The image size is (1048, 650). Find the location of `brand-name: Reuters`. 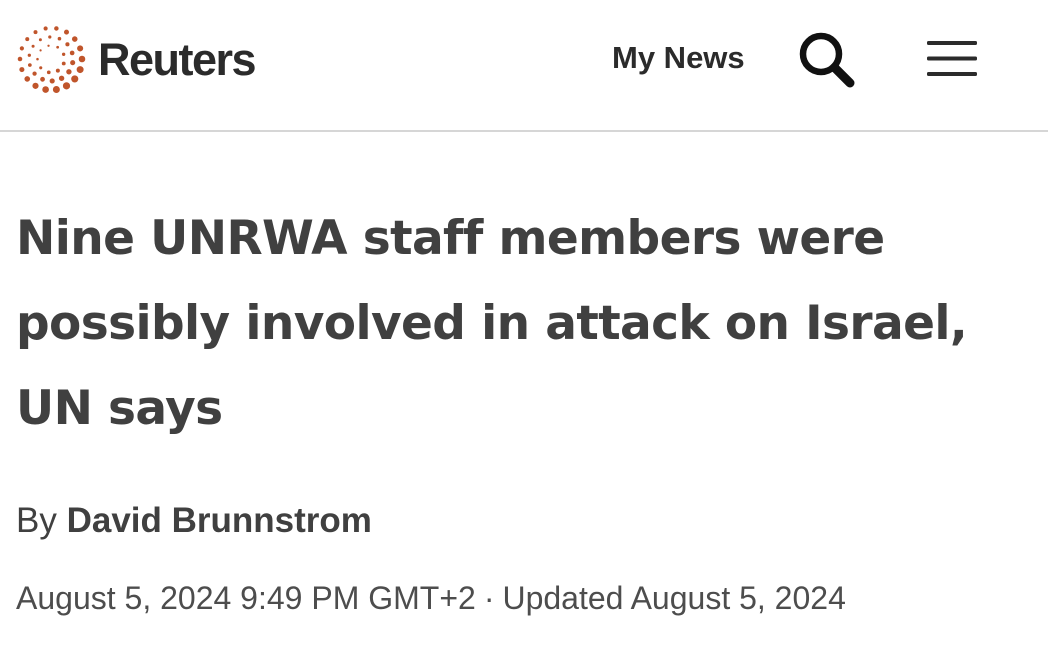

brand-name: Reuters is located at coordinates (177, 59).